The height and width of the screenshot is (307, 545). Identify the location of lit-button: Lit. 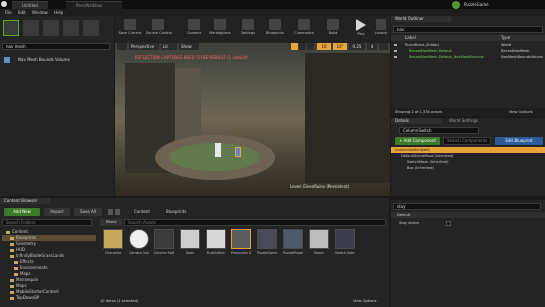
(169, 46).